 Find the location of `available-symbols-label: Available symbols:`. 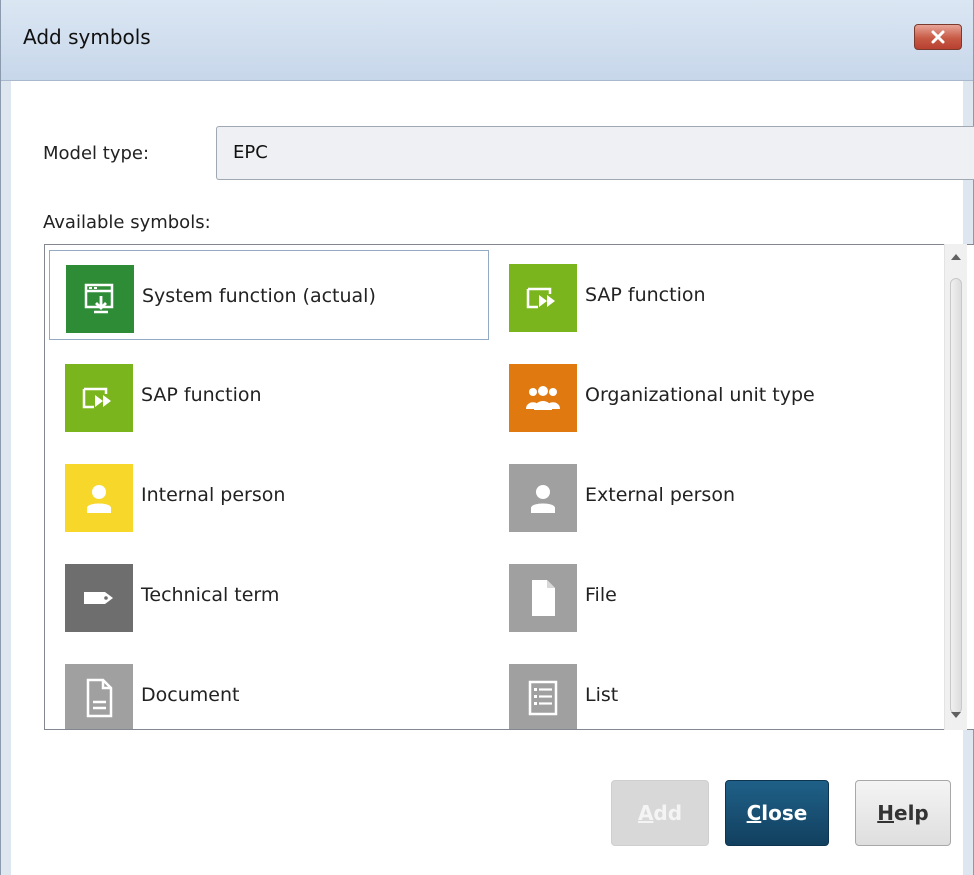

available-symbols-label: Available symbols: is located at coordinates (127, 222).